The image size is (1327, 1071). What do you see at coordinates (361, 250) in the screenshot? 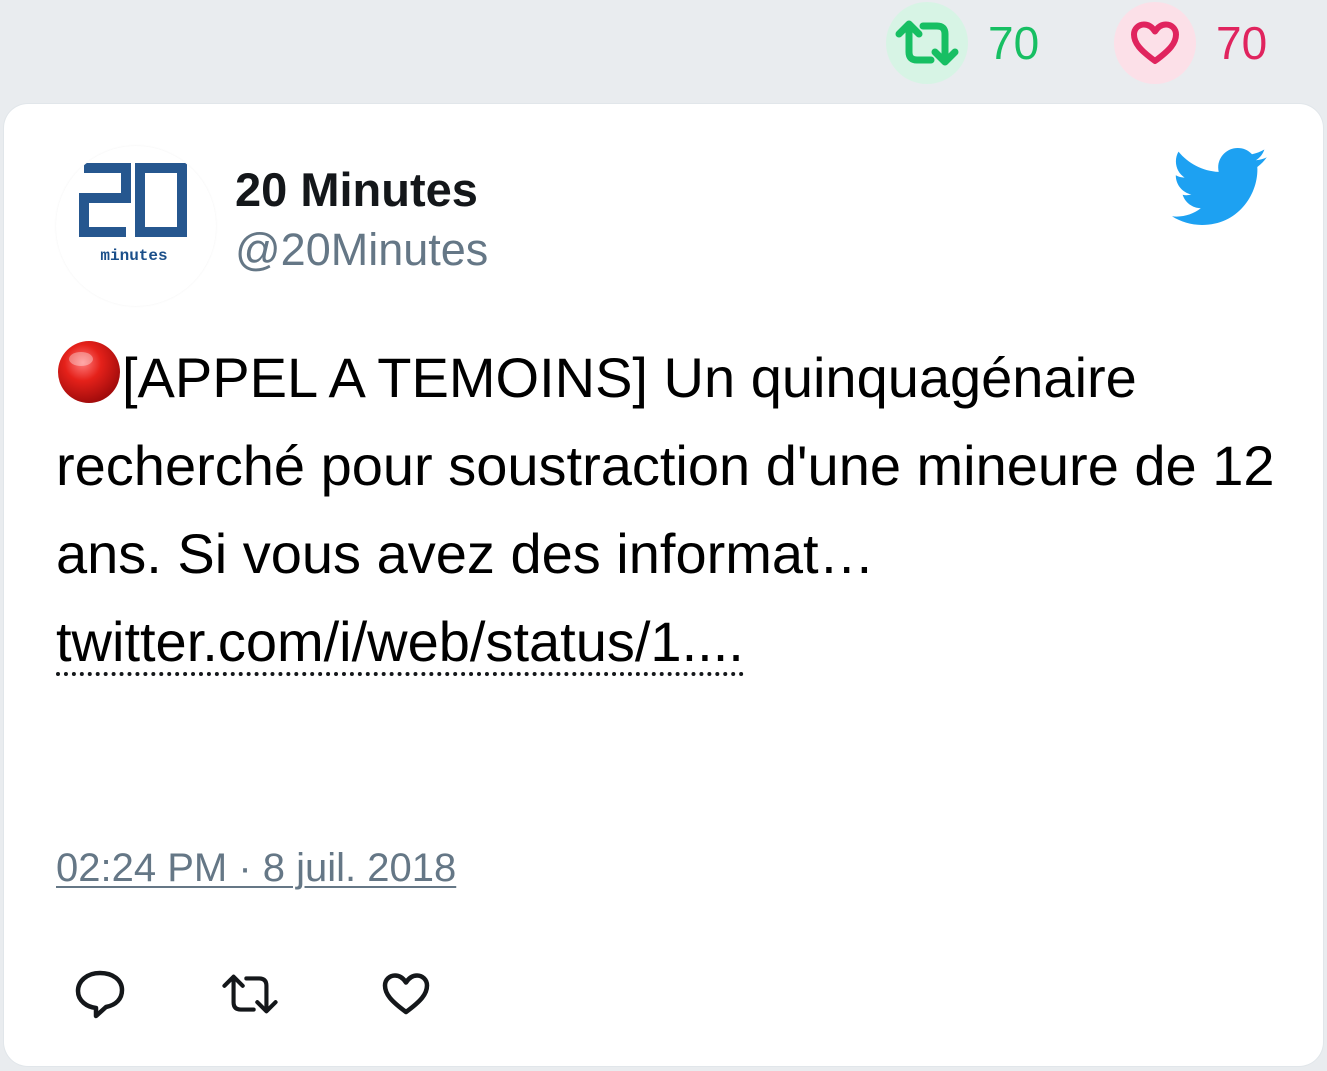
I see `author-handle: @20Minutes` at bounding box center [361, 250].